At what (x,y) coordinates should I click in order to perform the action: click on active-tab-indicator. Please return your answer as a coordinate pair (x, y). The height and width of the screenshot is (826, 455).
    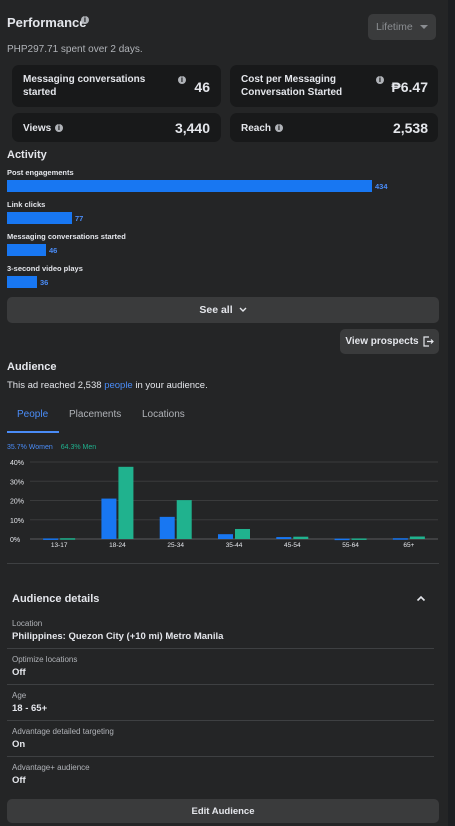
    Looking at the image, I should click on (33, 432).